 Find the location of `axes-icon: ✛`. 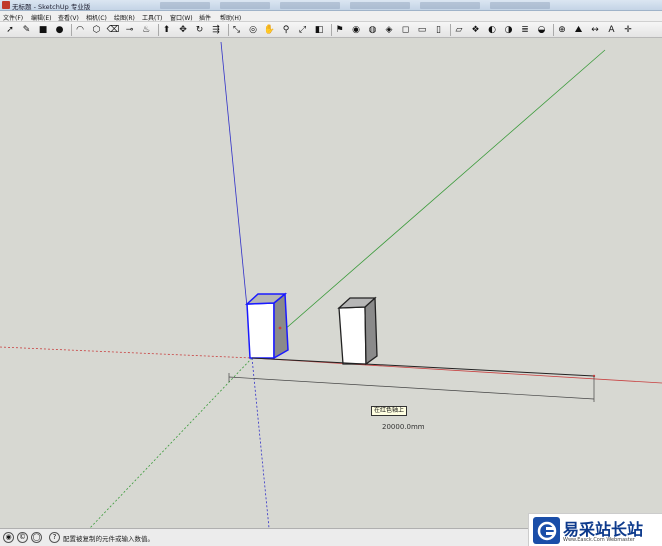

axes-icon: ✛ is located at coordinates (628, 30).